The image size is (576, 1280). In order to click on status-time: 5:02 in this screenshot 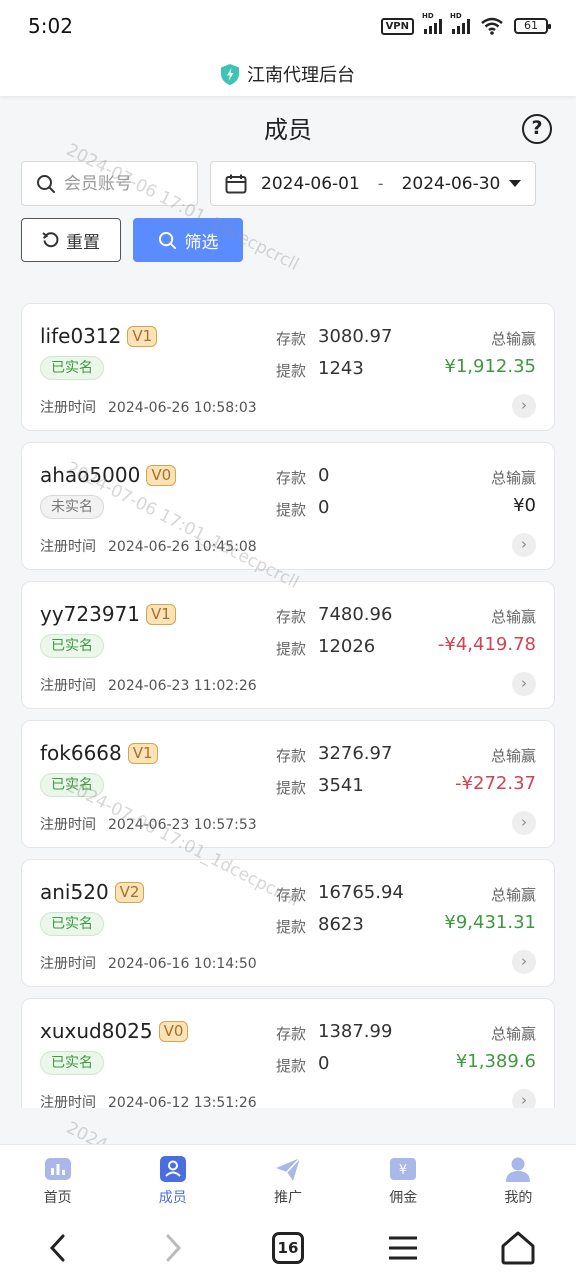, I will do `click(50, 26)`.